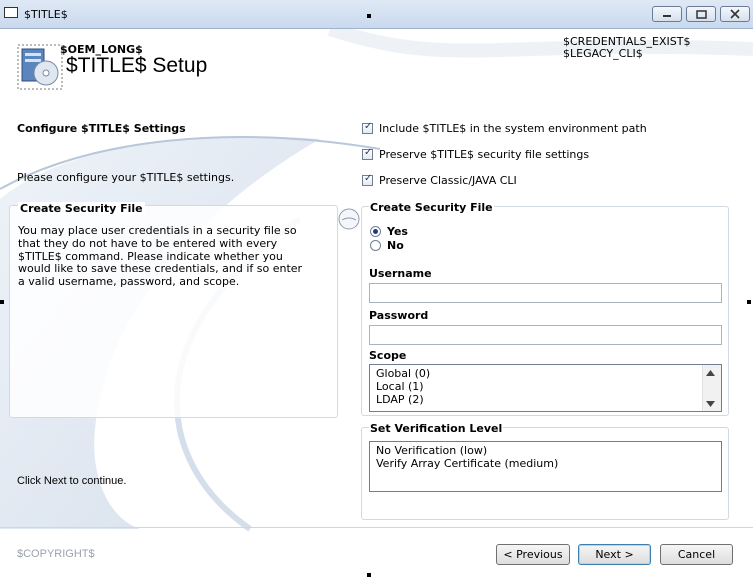 The height and width of the screenshot is (577, 753). I want to click on intro-text: Please configure your $TITLE$ settings., so click(126, 177).